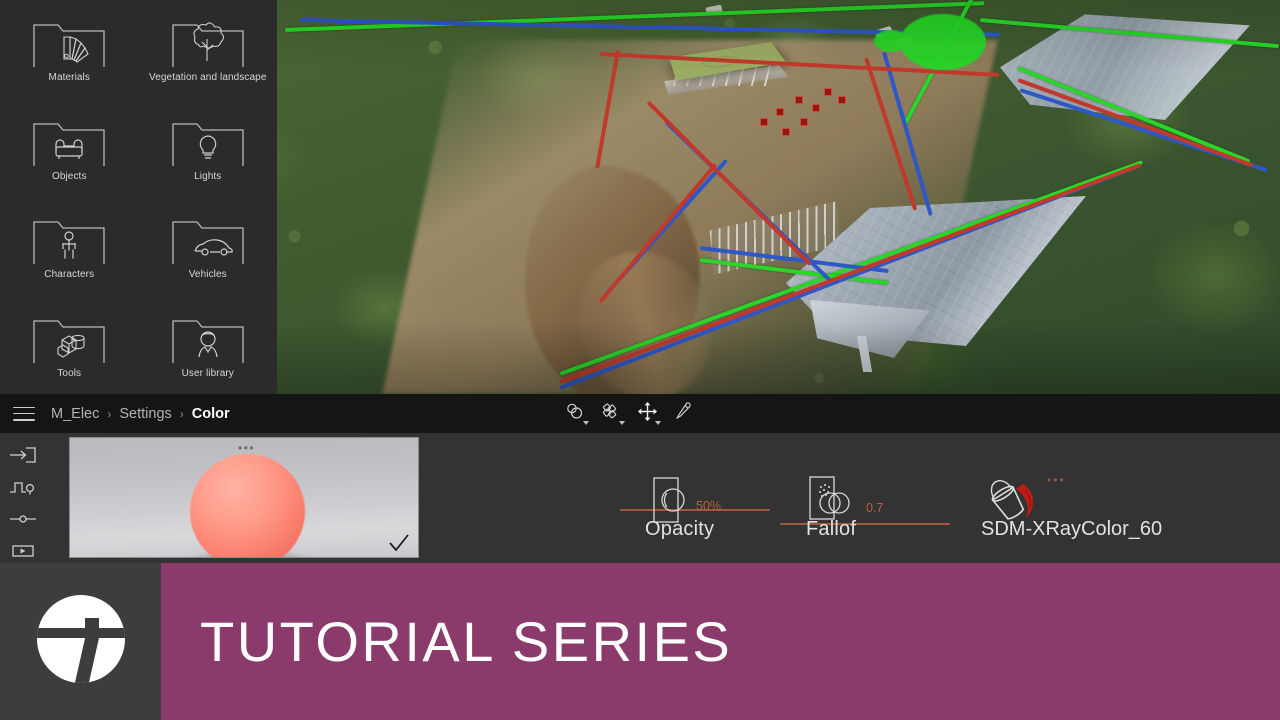 This screenshot has width=1280, height=720. Describe the element at coordinates (69, 339) in the screenshot. I see `tools-blocks-icon` at that location.